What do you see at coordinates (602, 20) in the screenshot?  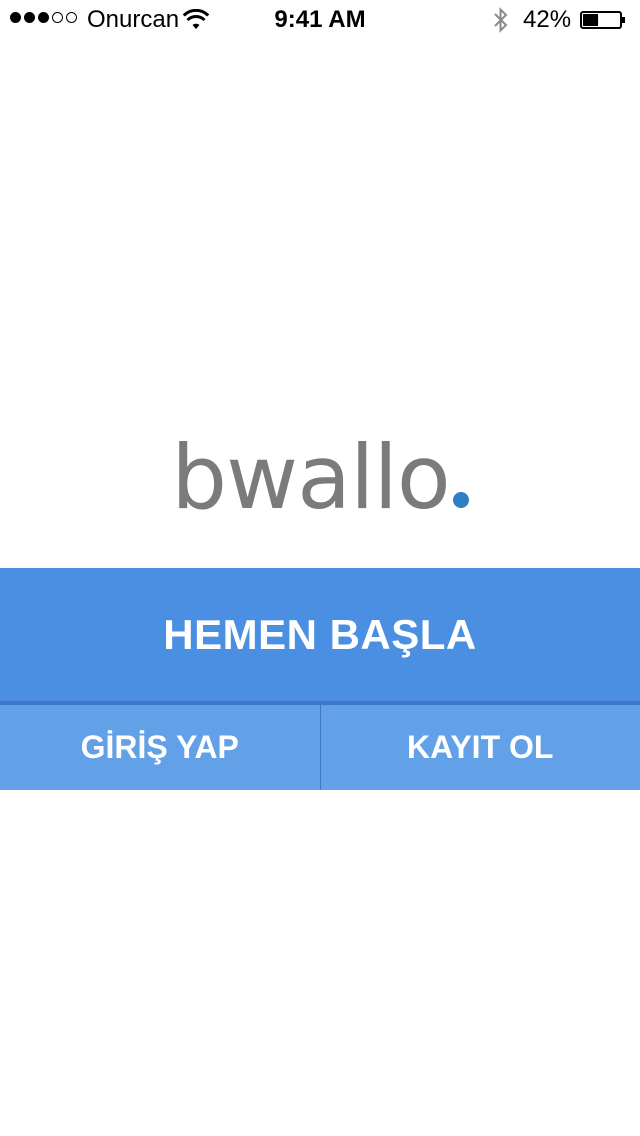 I see `battery-icon` at bounding box center [602, 20].